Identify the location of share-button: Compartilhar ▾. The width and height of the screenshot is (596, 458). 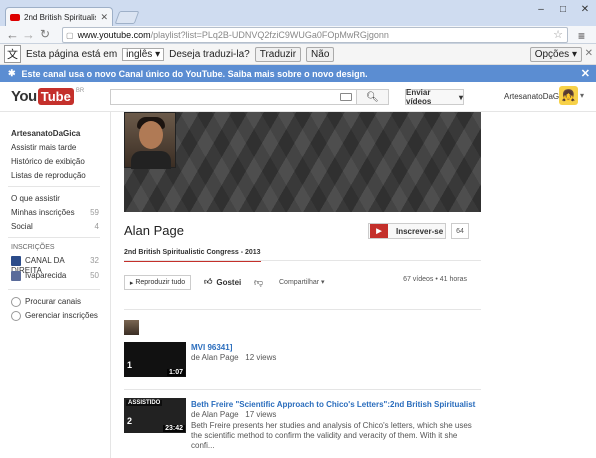
(302, 282).